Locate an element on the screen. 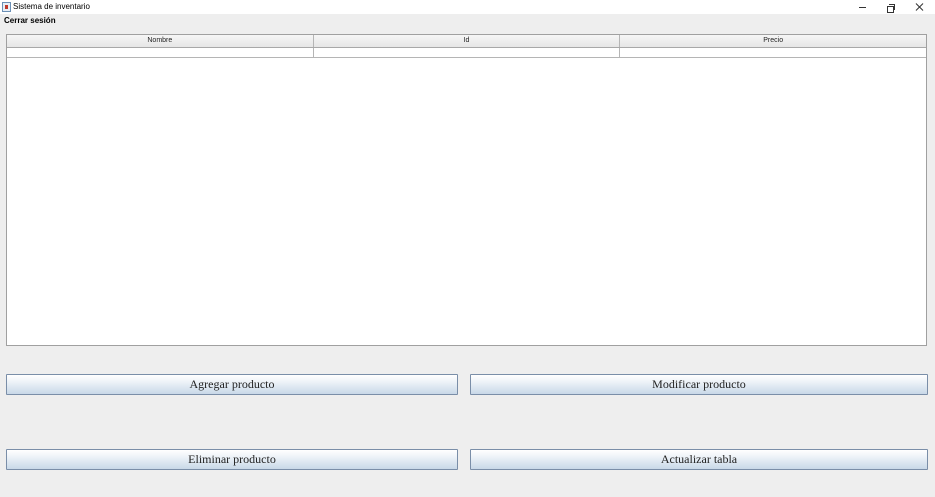 The height and width of the screenshot is (497, 935). modify-product-button: Modificar producto is located at coordinates (699, 384).